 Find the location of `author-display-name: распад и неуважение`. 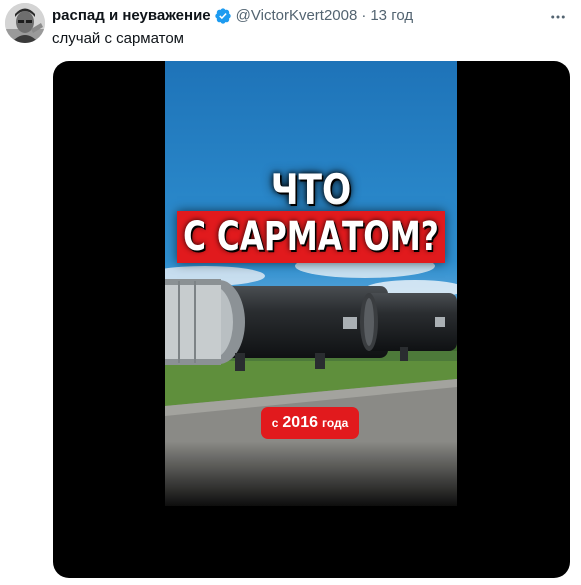

author-display-name: распад и неуважение is located at coordinates (131, 16).